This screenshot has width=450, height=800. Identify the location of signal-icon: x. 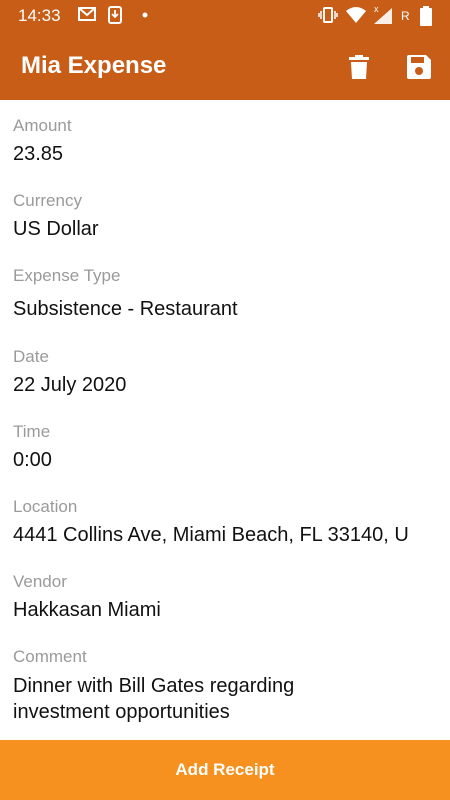
(383, 14).